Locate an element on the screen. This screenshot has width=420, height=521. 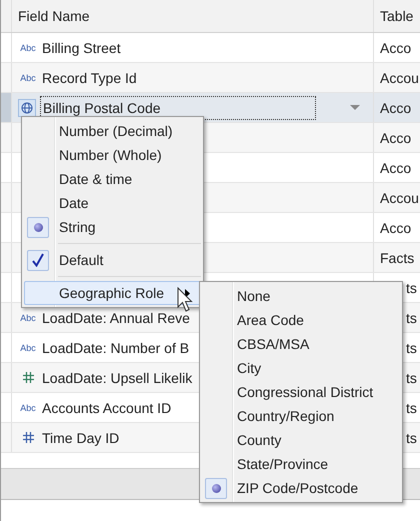
menu-item: State/Province is located at coordinates (301, 464).